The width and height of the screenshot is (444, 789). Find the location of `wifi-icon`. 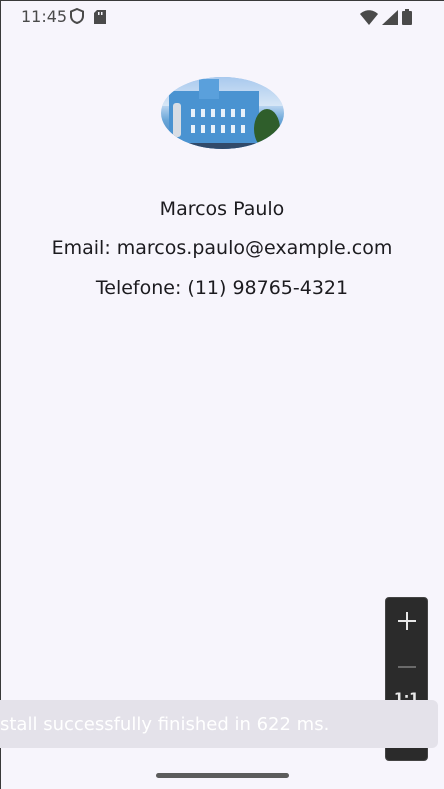

wifi-icon is located at coordinates (369, 19).